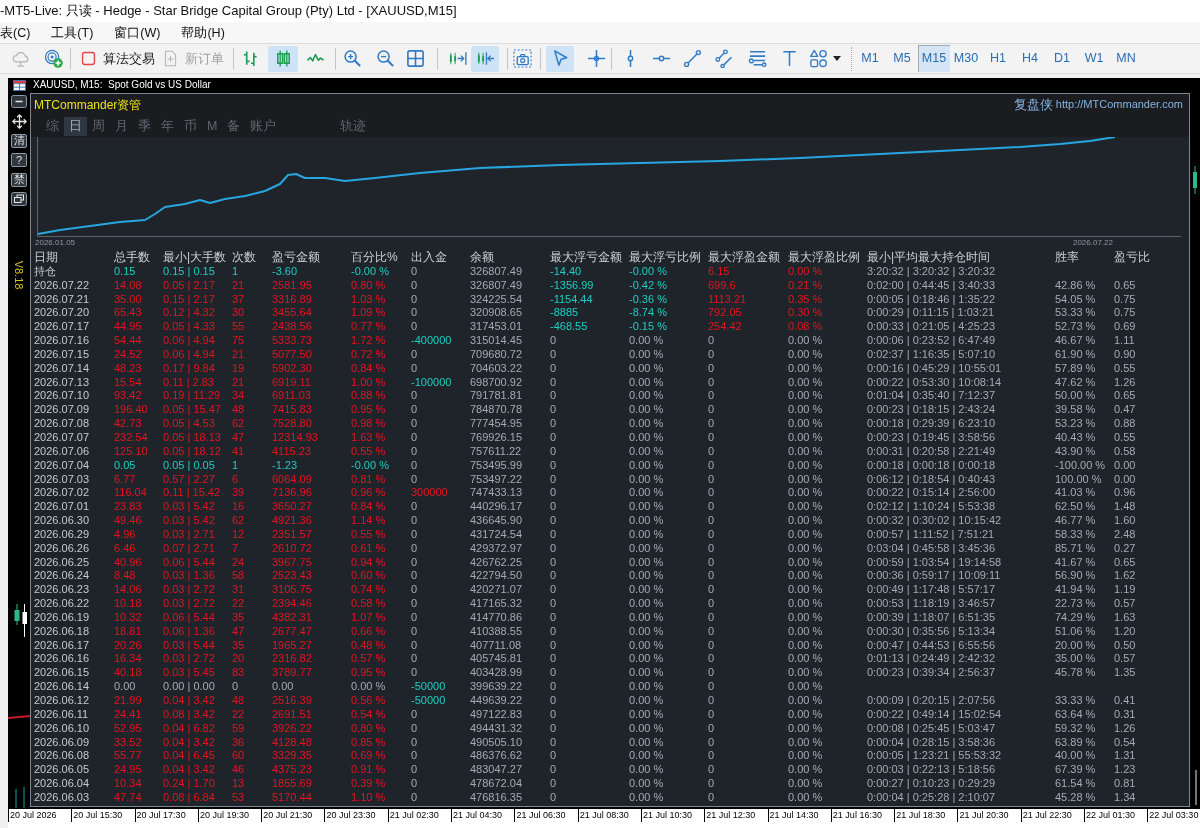 This screenshot has width=1200, height=828. I want to click on table-cell: 0:00:59 | 1:03:54 | 19:14:58, so click(934, 562).